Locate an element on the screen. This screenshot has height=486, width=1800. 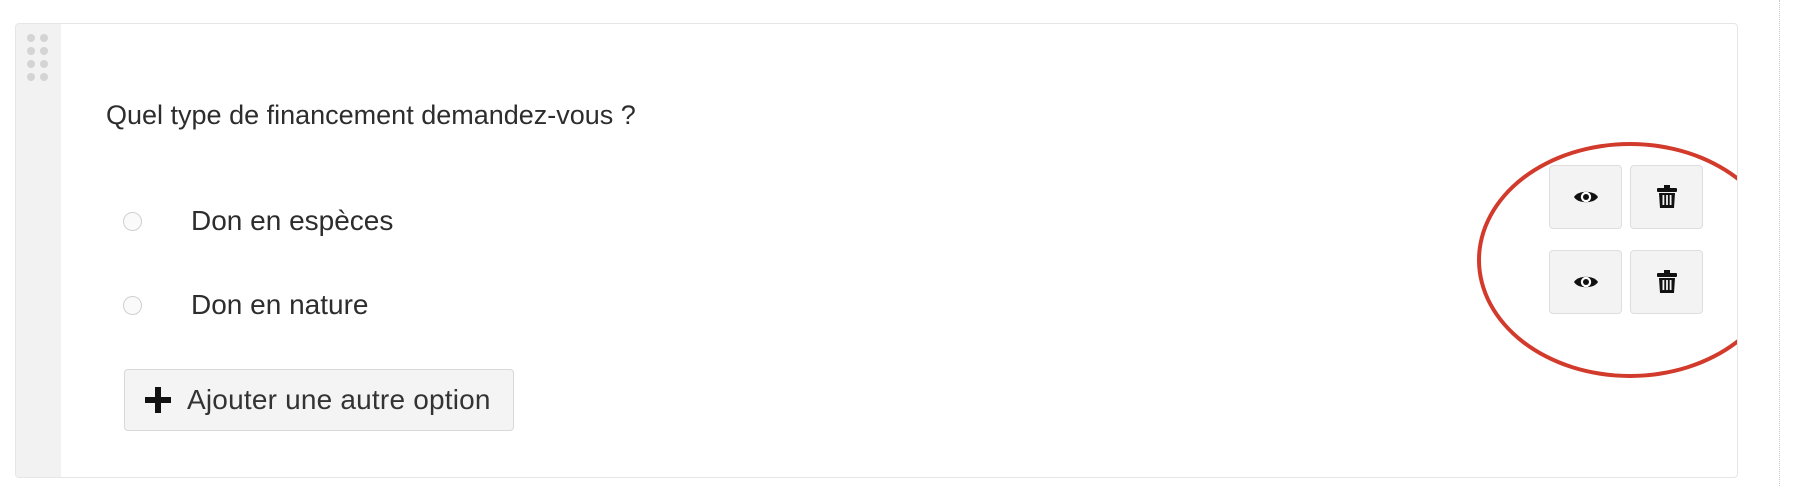
plus-icon is located at coordinates (158, 400).